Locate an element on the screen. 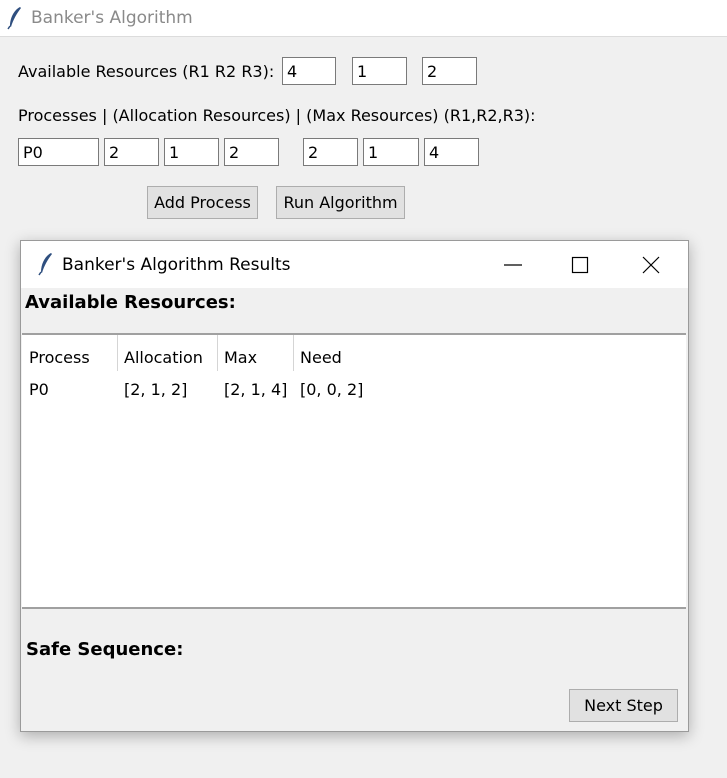 This screenshot has width=727, height=778. column-header-max: Max is located at coordinates (240, 358).